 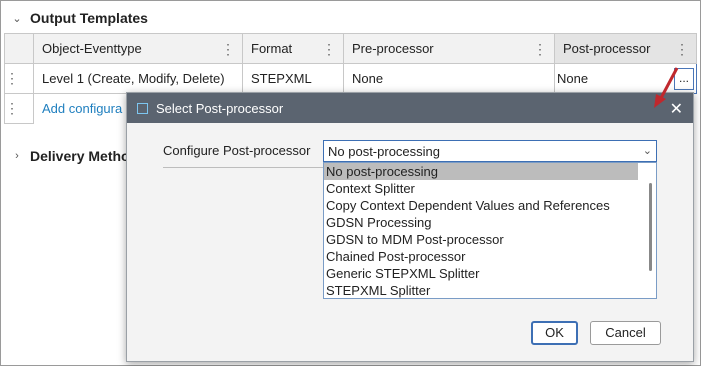 I want to click on section-title: Output Templates, so click(x=89, y=18).